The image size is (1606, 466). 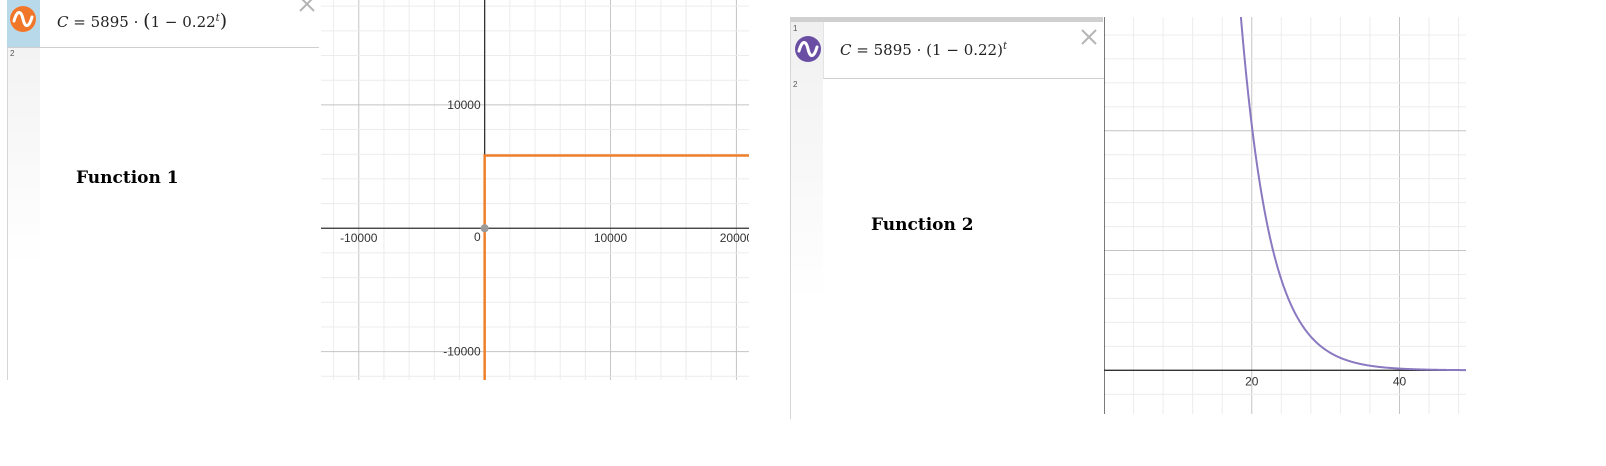 I want to click on axis-tick-label: 20, so click(x=1252, y=381).